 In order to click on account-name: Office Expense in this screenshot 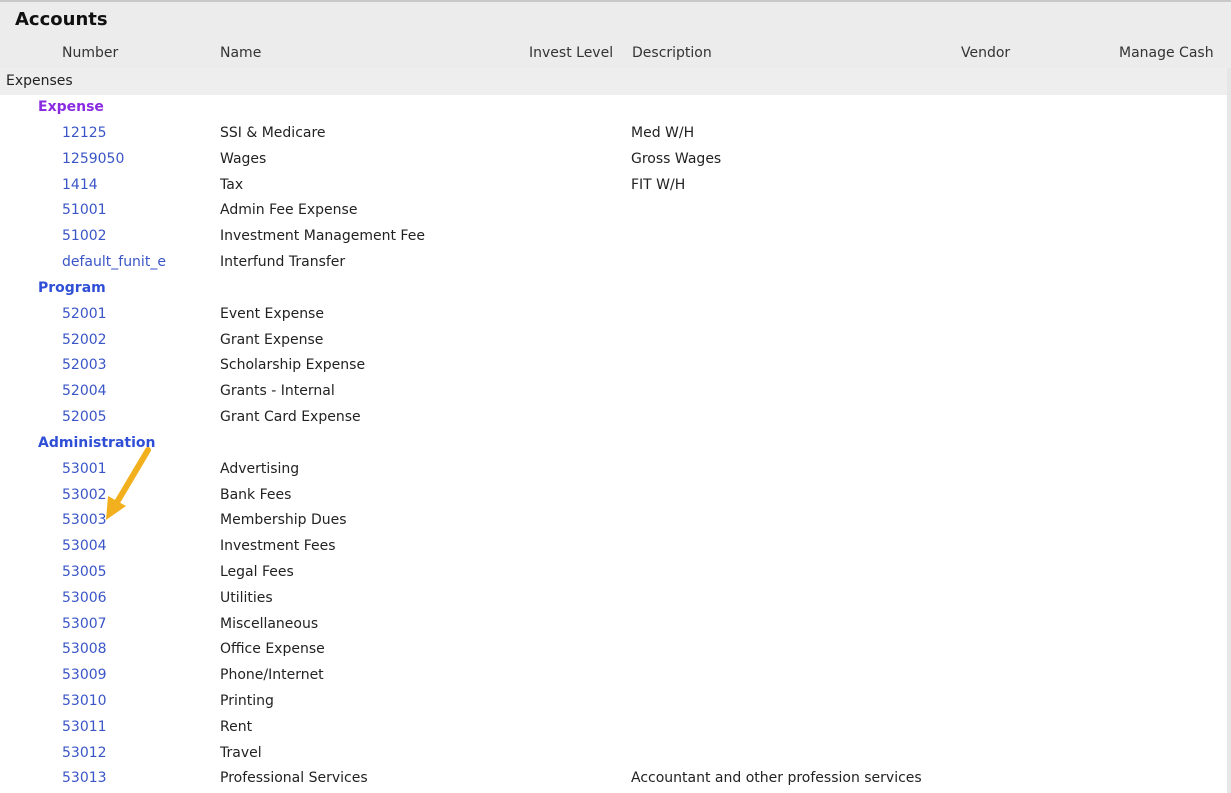, I will do `click(272, 649)`.